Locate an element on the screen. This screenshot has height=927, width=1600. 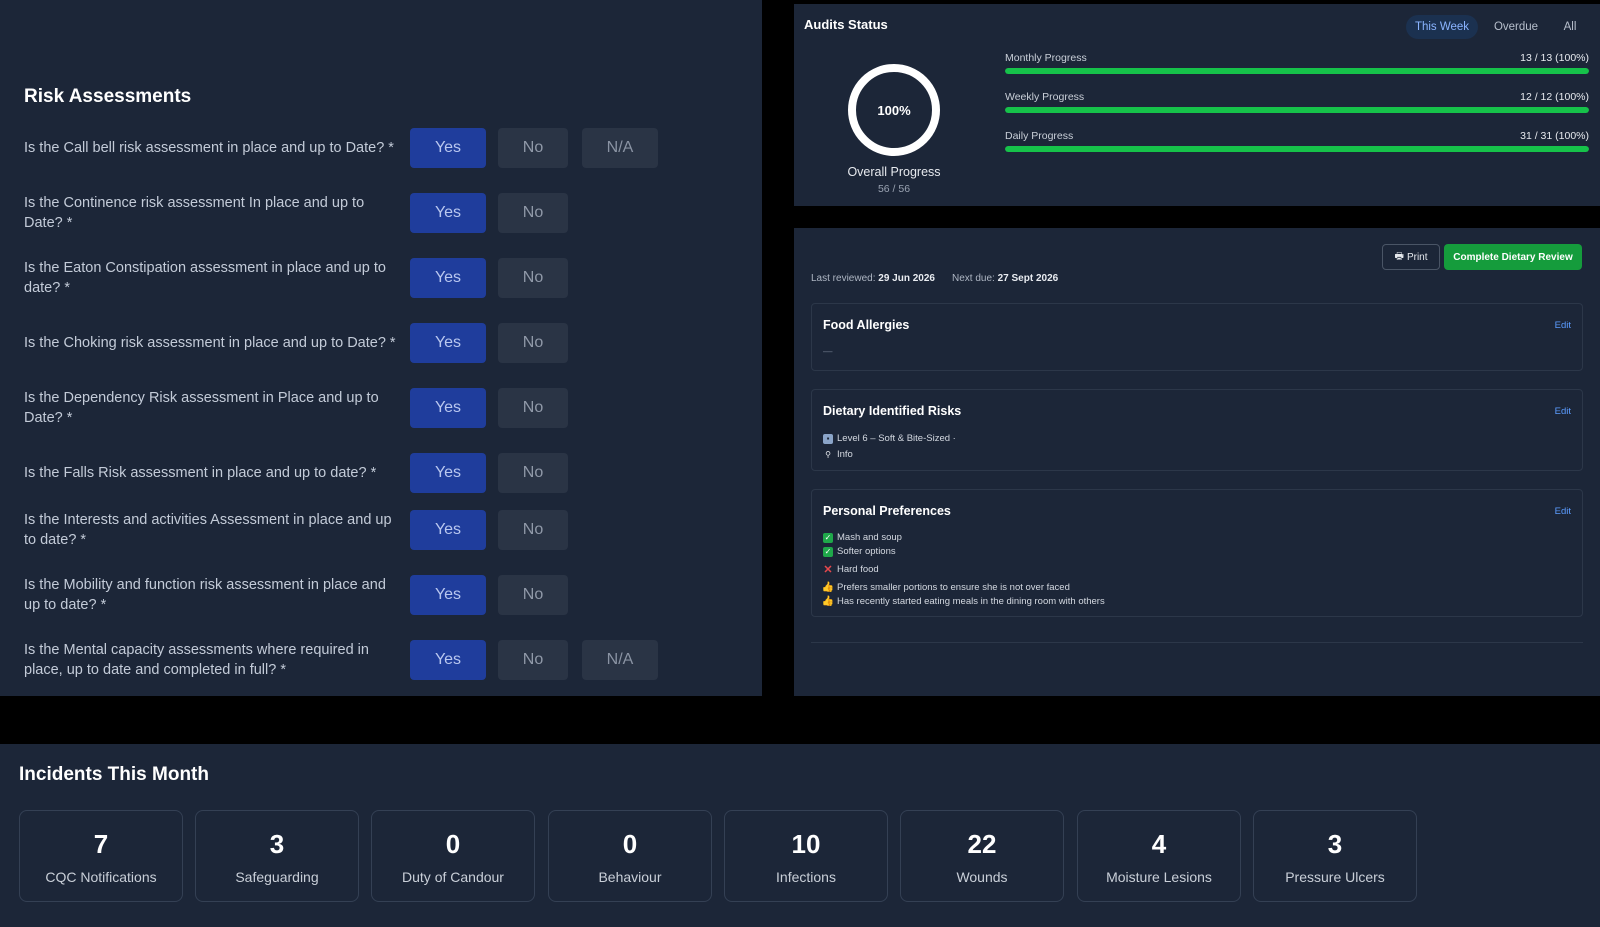
overall-progress-count: 56 / 56 is located at coordinates (894, 189).